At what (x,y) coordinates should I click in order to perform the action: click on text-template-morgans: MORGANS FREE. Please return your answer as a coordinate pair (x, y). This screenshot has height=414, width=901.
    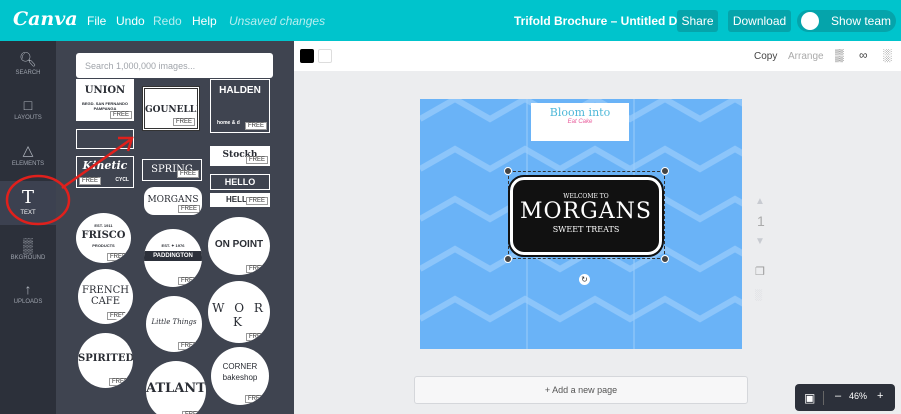
    Looking at the image, I should click on (173, 201).